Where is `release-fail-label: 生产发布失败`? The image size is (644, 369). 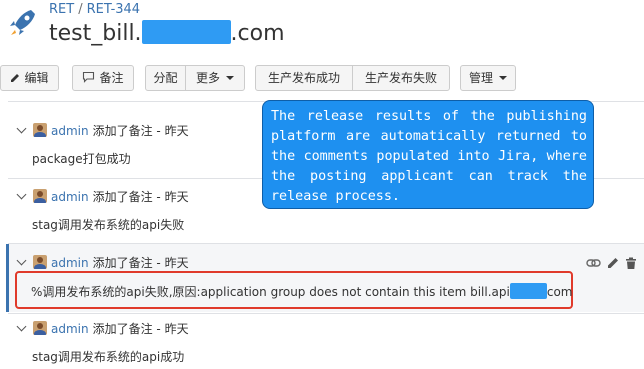 release-fail-label: 生产发布失败 is located at coordinates (400, 78).